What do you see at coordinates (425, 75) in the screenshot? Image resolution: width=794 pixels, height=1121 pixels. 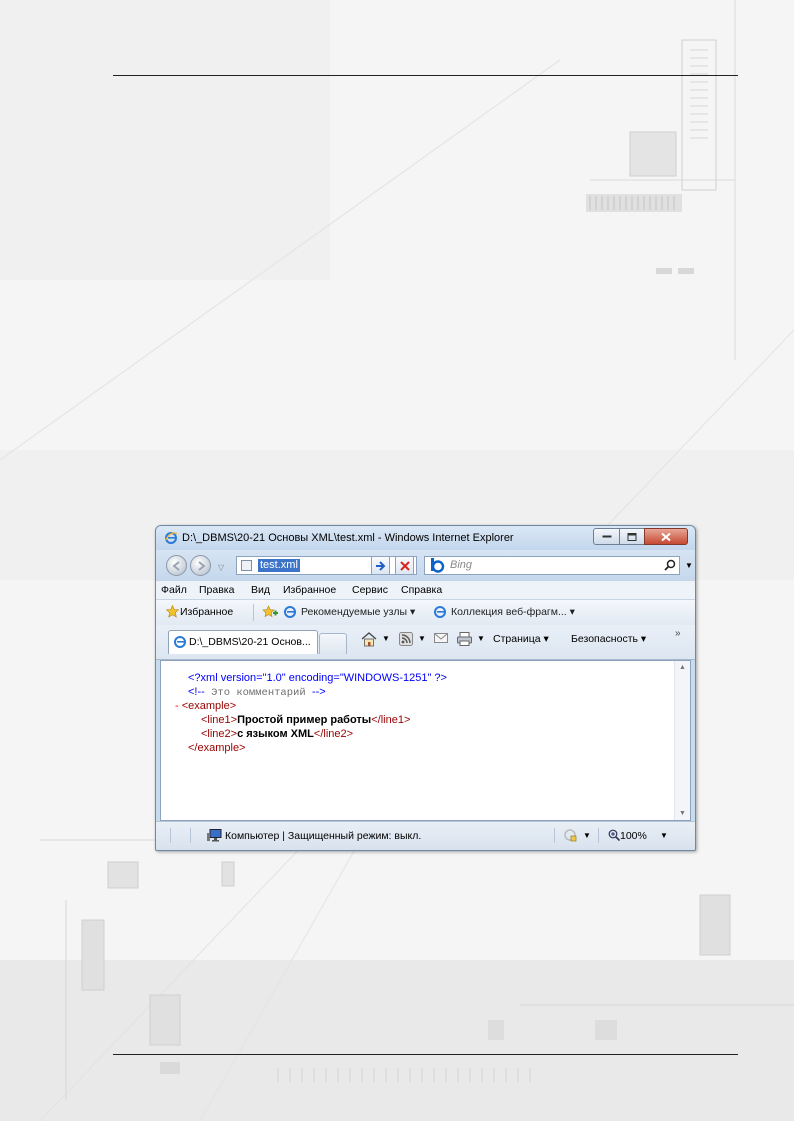 I see `header-rule` at bounding box center [425, 75].